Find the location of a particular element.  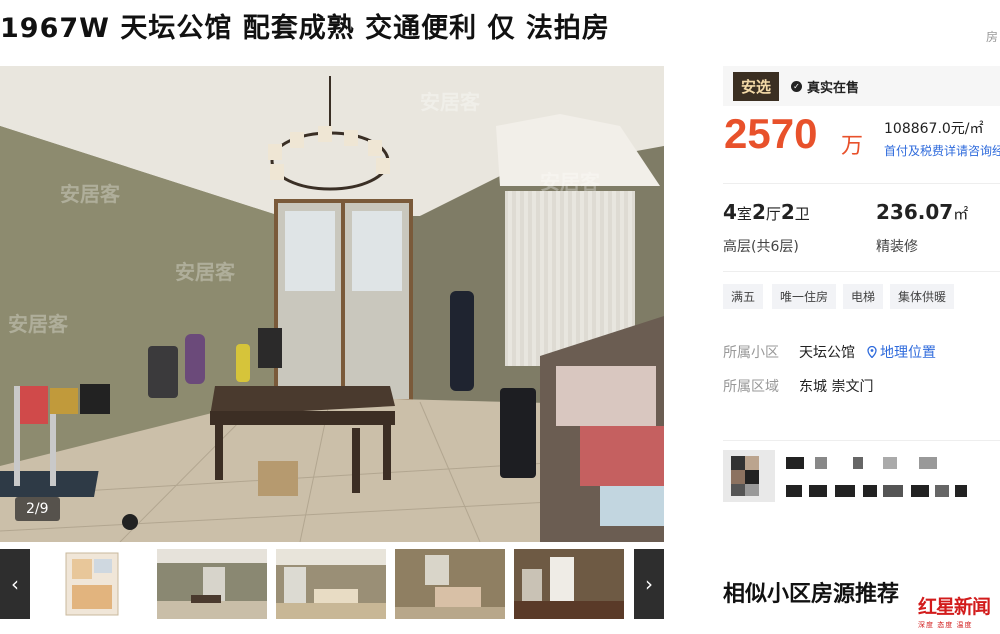

tag-item: 唯一住房 is located at coordinates (804, 296).